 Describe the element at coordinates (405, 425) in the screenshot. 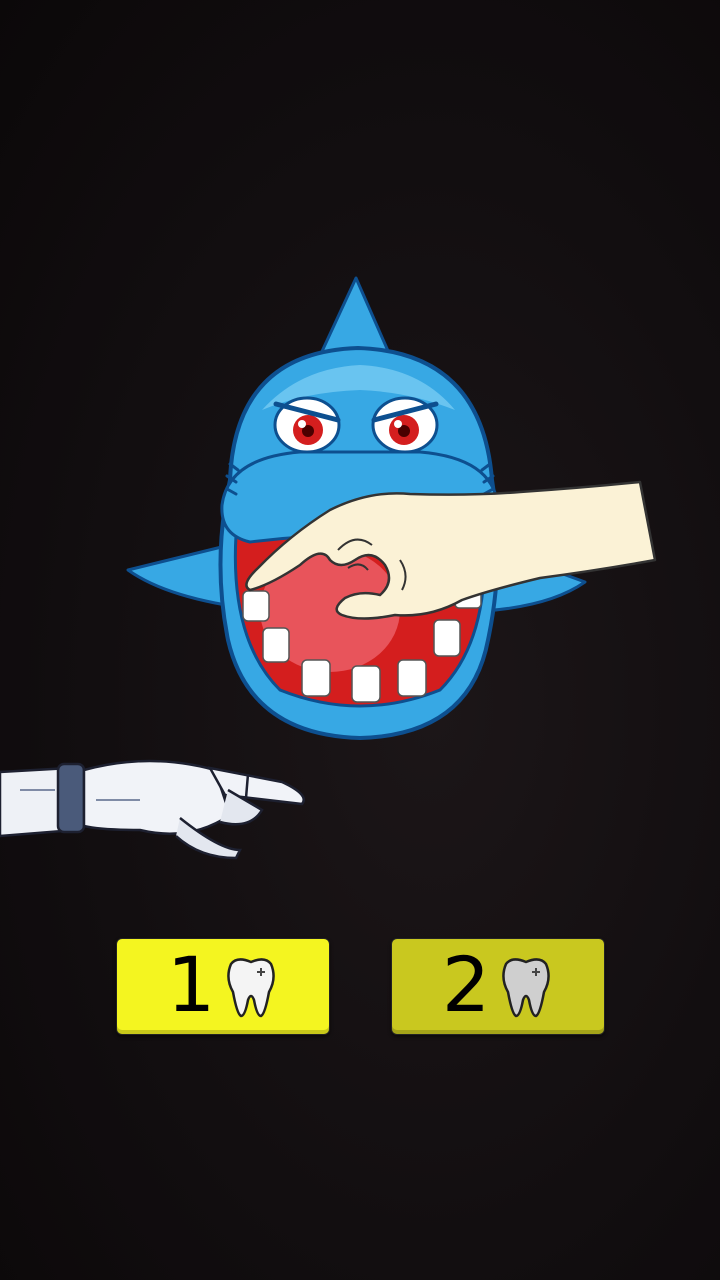

I see `shark-right-eye` at that location.